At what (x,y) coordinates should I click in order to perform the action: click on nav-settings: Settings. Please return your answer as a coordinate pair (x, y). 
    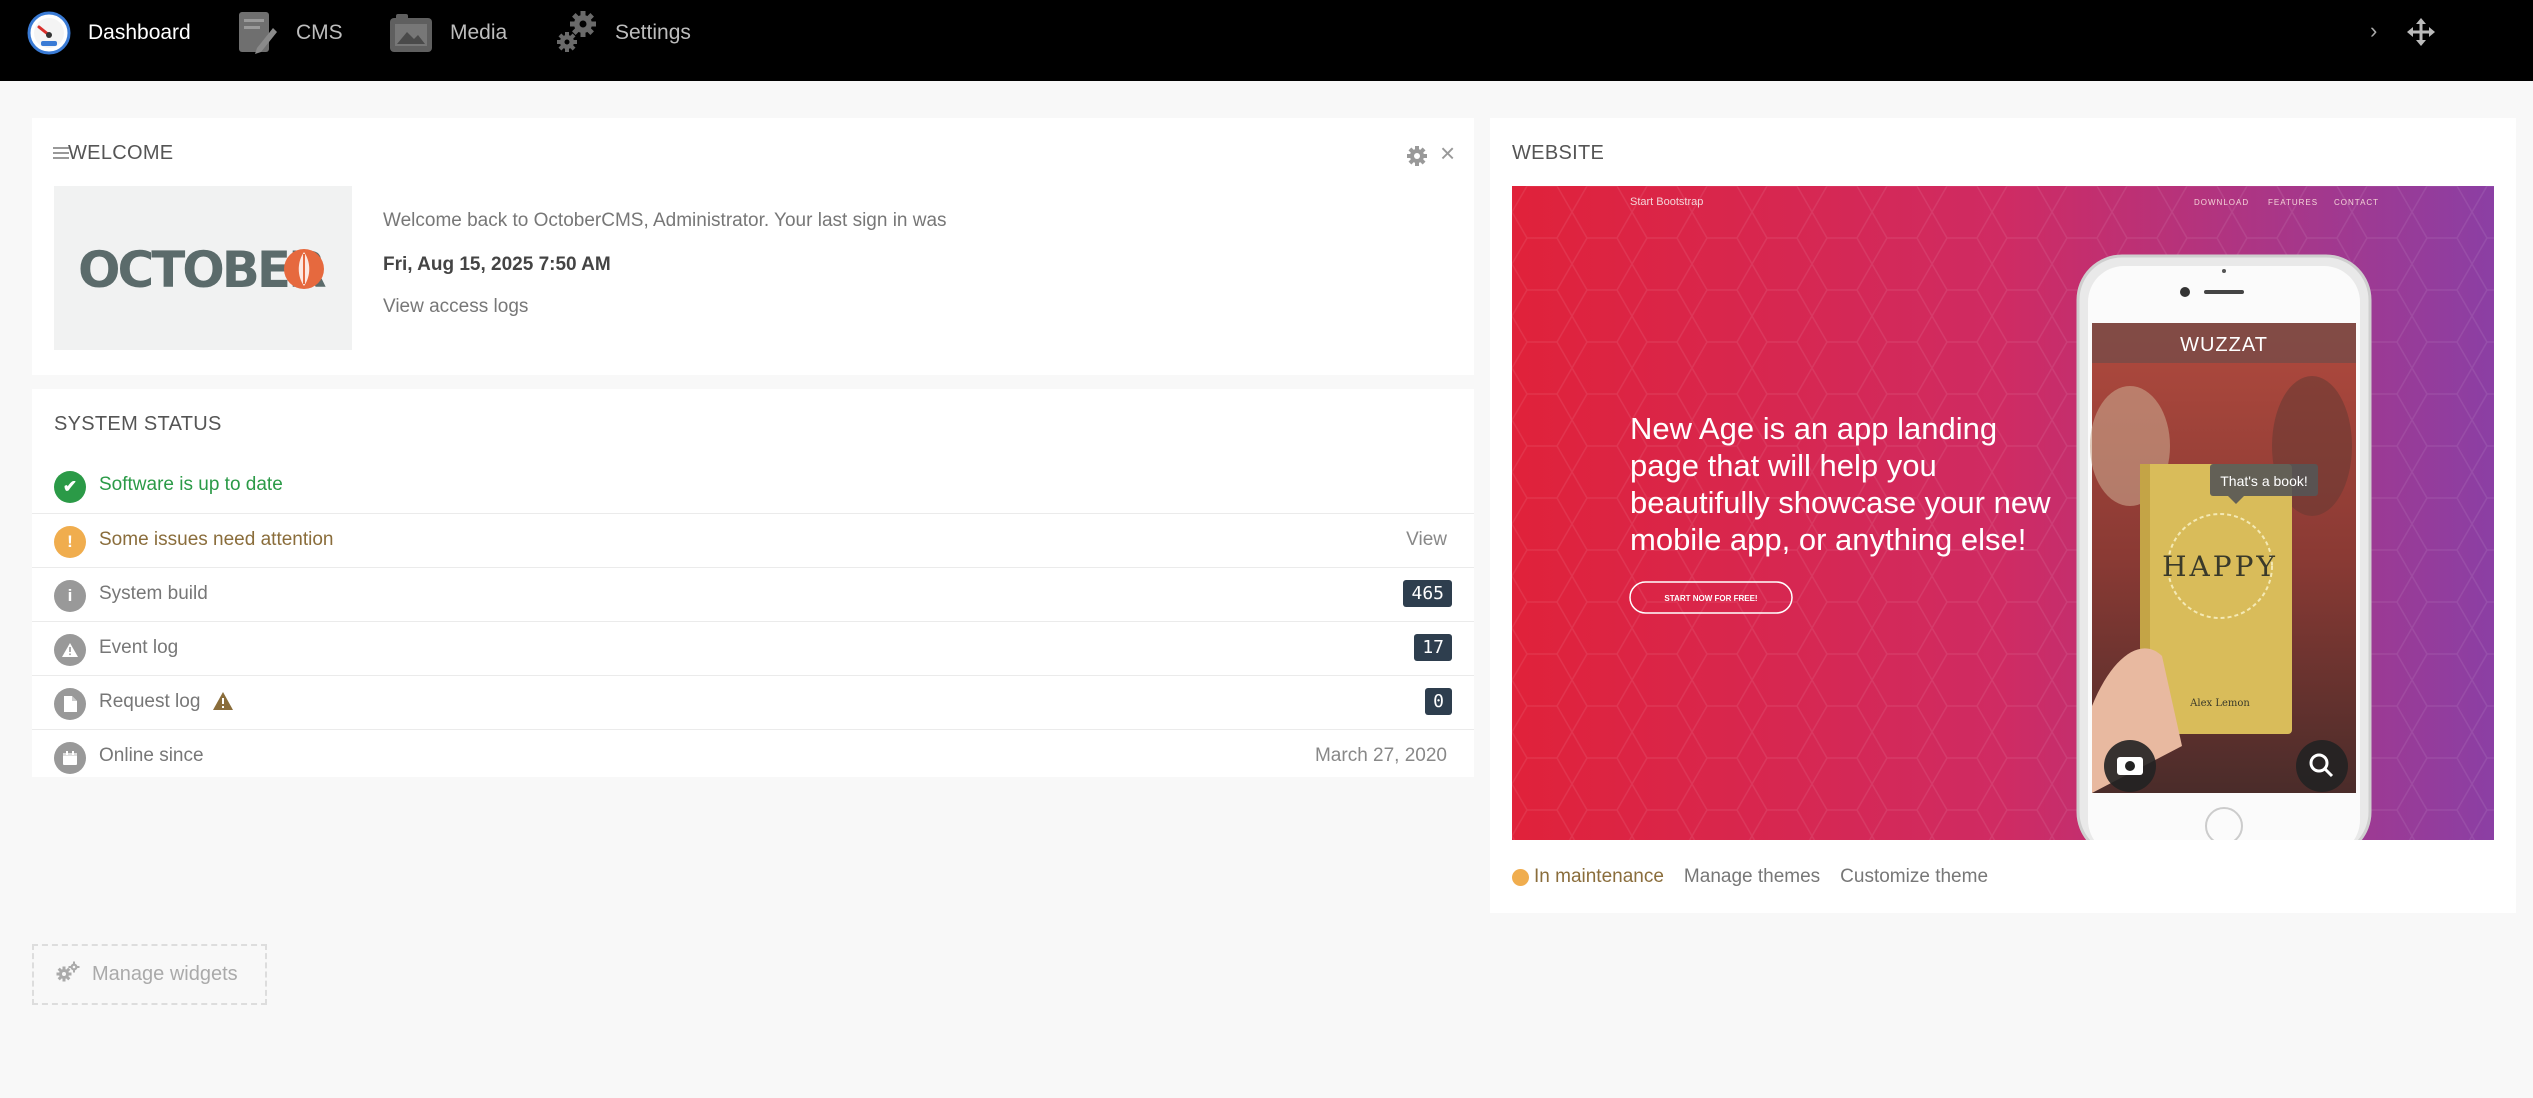
    Looking at the image, I should click on (622, 33).